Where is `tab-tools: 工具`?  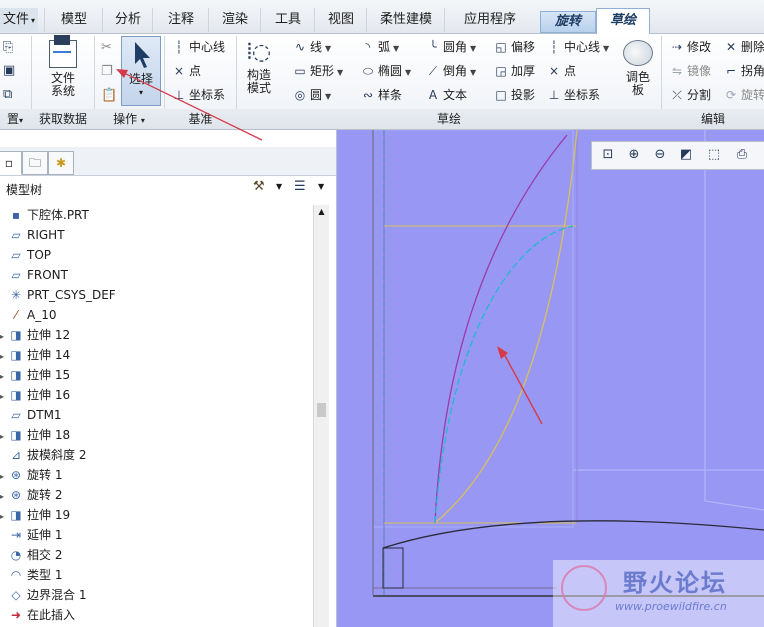 tab-tools: 工具 is located at coordinates (287, 20).